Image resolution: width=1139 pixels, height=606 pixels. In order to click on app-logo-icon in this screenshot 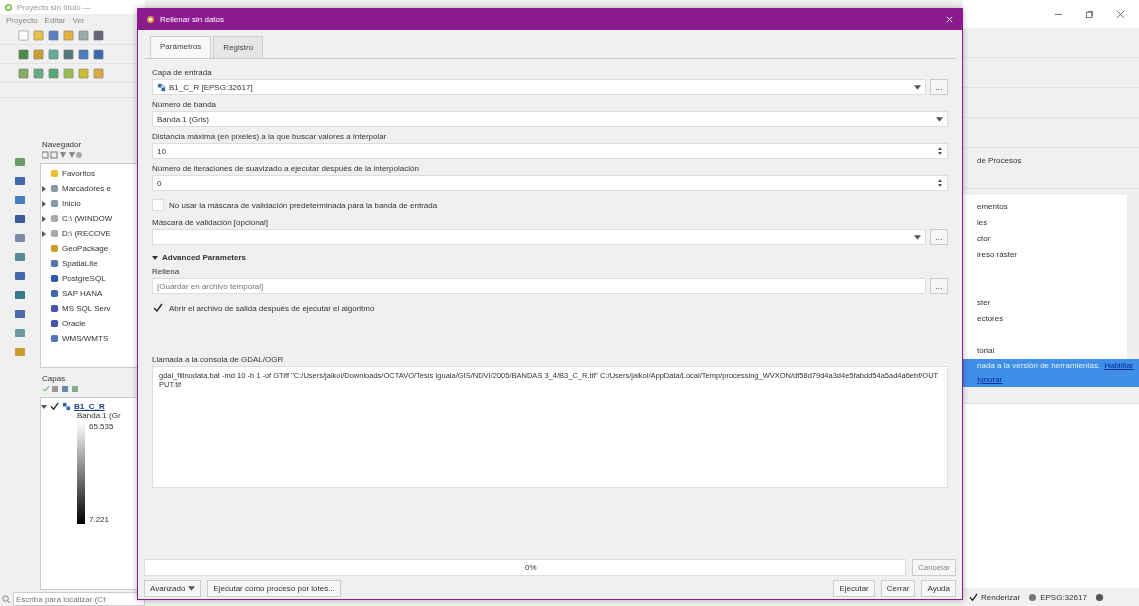, I will do `click(150, 19)`.